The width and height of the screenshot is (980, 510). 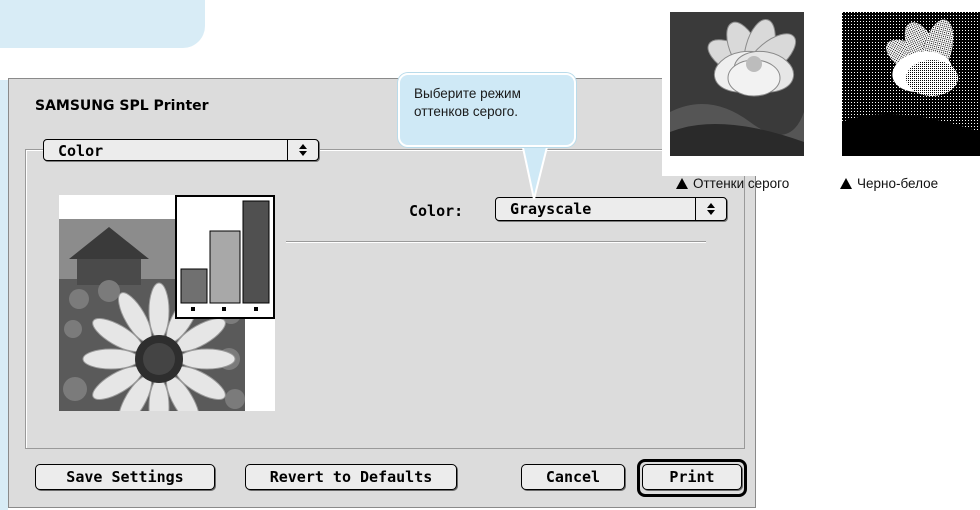 I want to click on decorative-strip, so click(x=4, y=295).